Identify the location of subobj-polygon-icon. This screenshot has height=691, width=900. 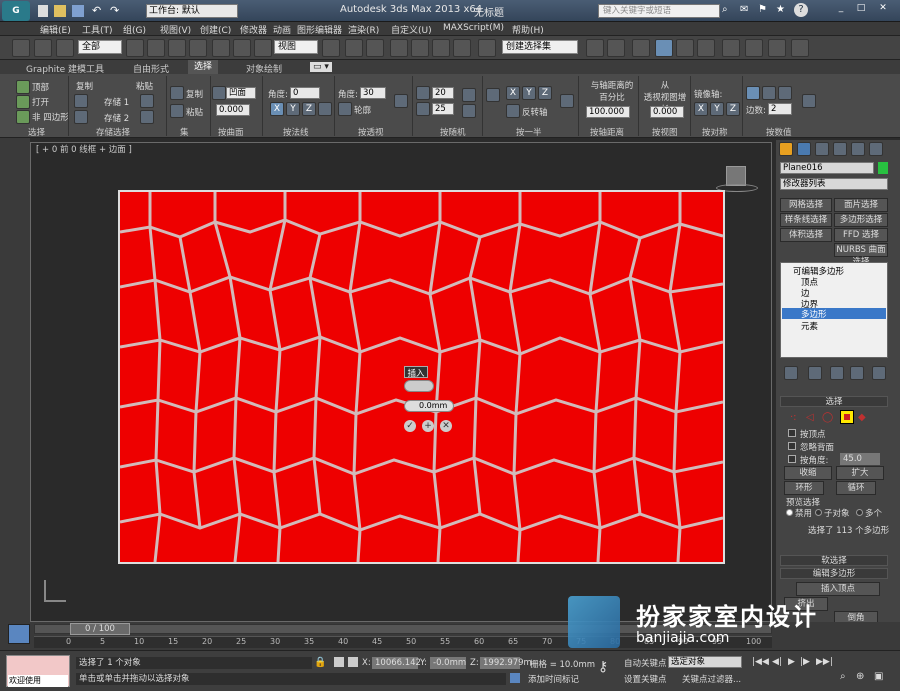
(847, 417).